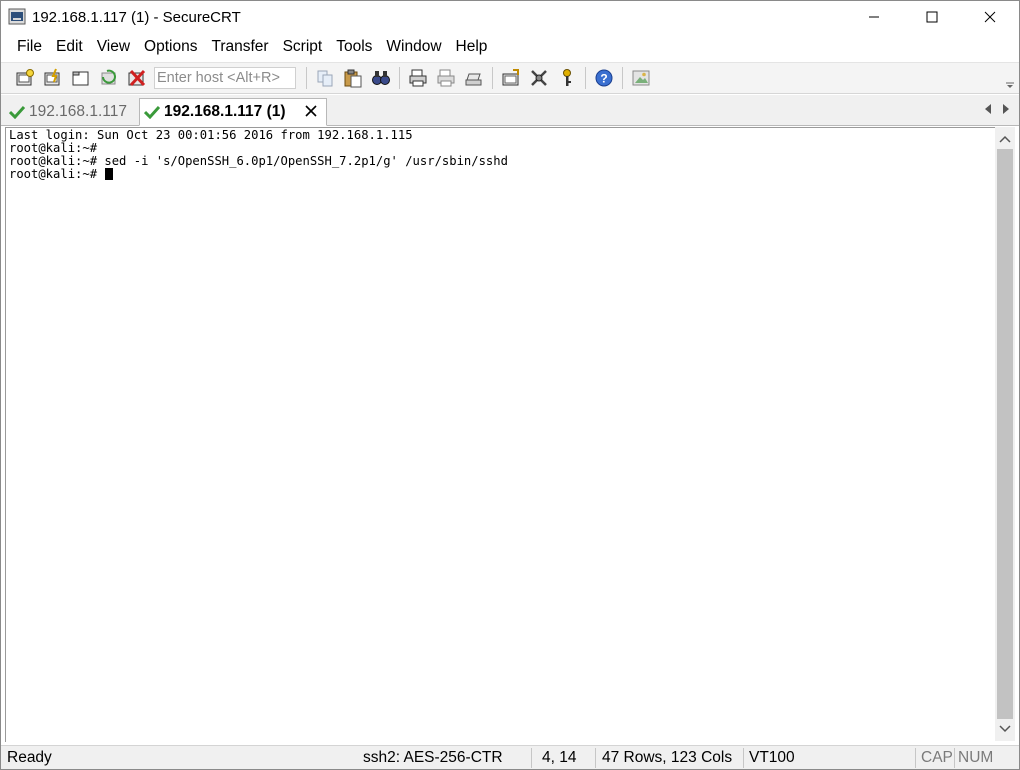  Describe the element at coordinates (937, 757) in the screenshot. I see `status-caps-lock: CAP` at that location.